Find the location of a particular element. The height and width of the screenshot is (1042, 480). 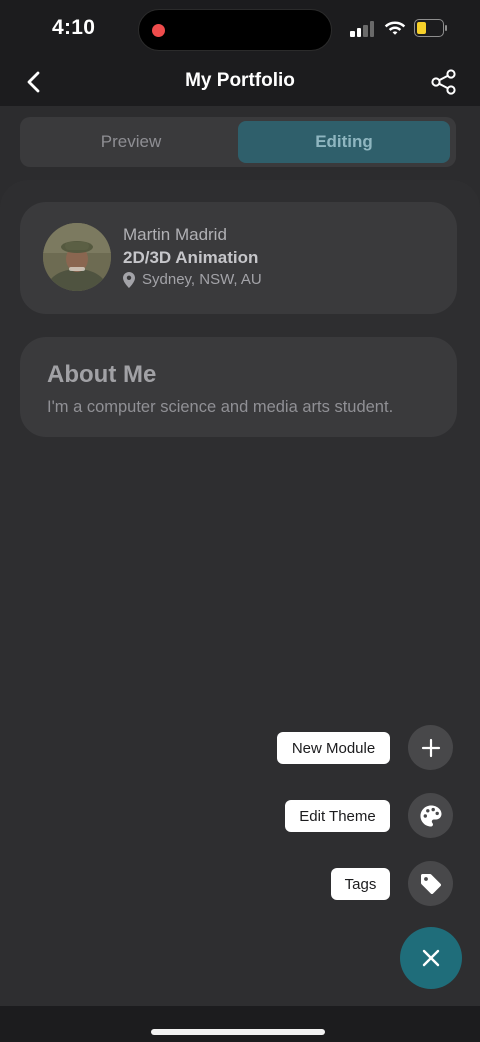

palette-icon is located at coordinates (430, 815).